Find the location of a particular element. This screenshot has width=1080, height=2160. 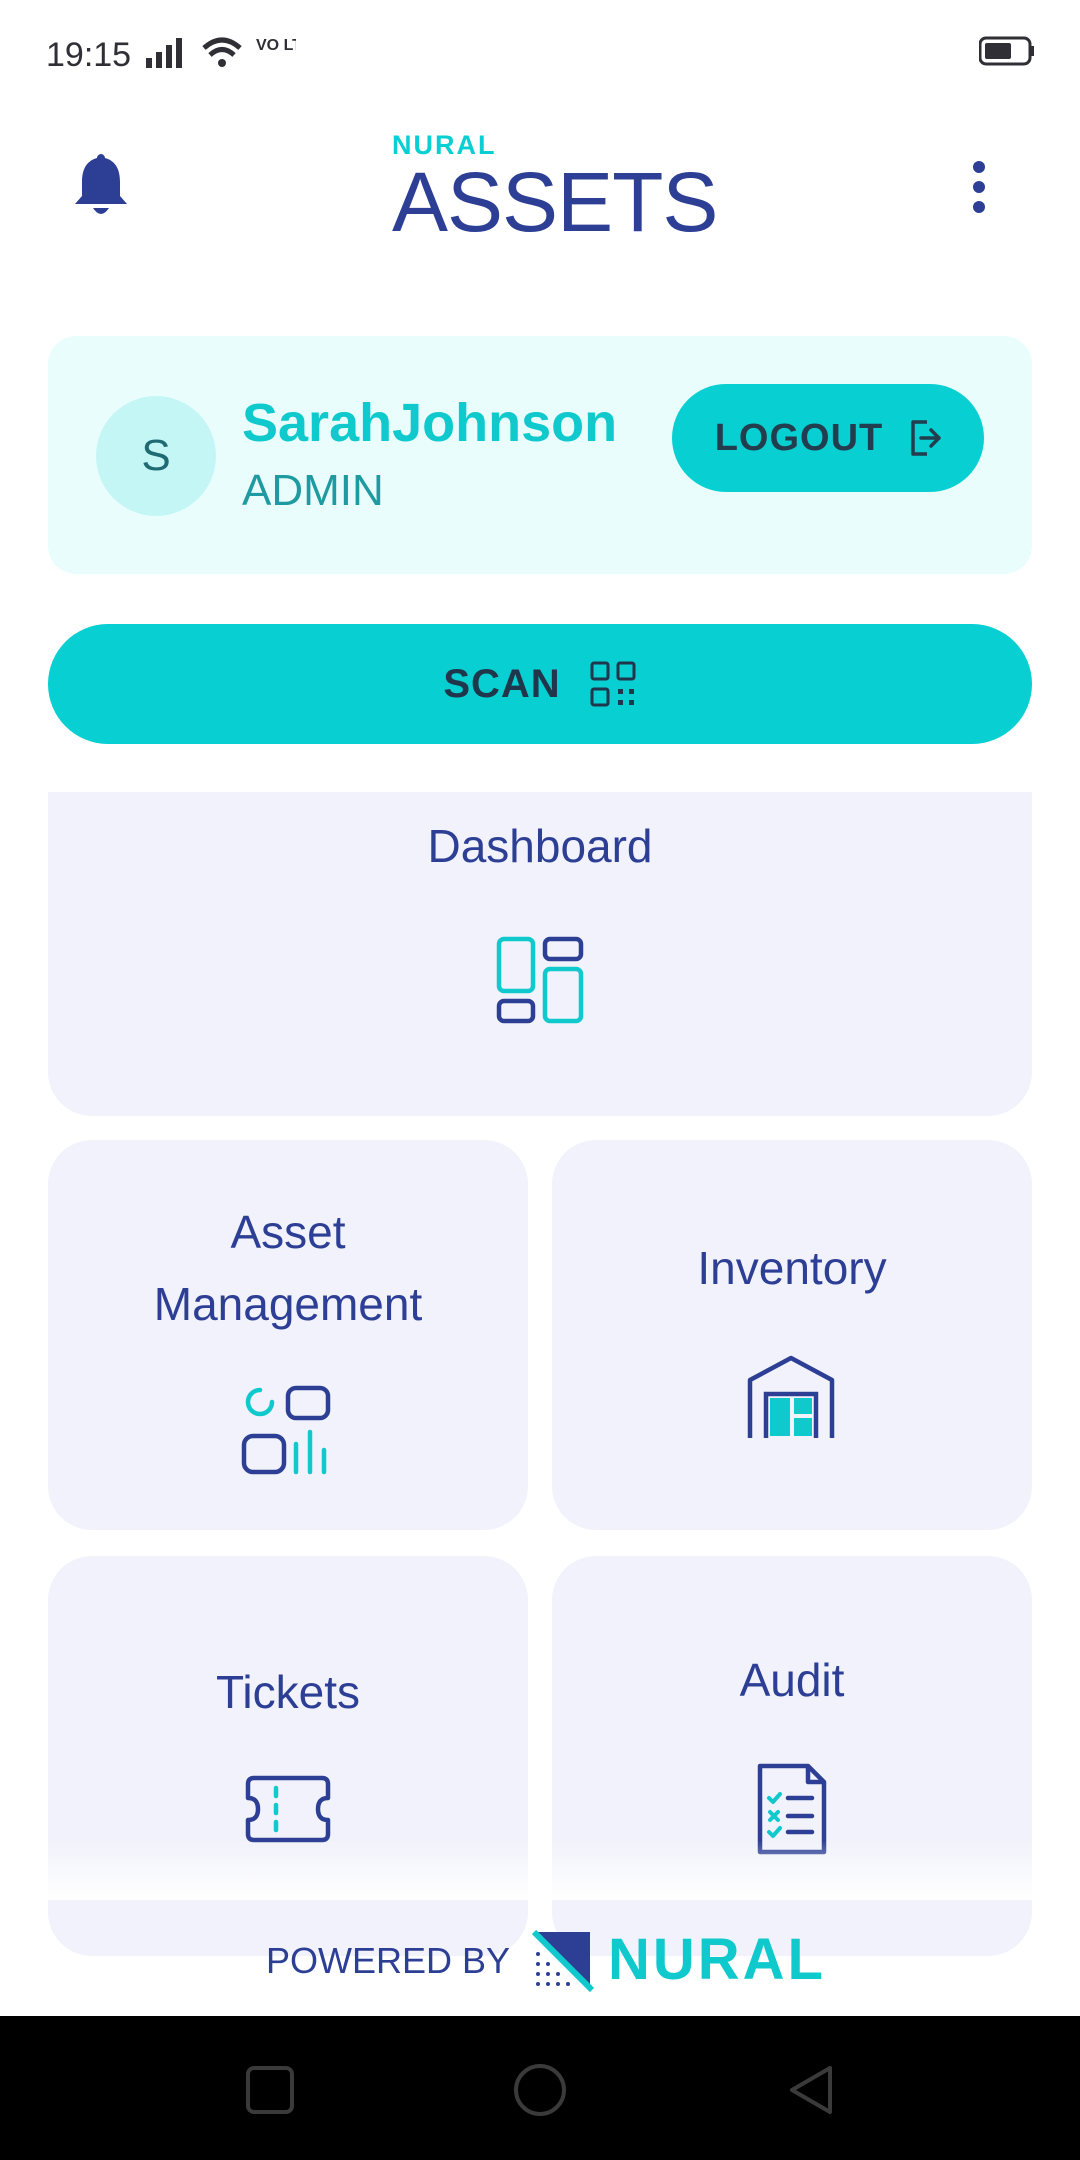

logout-button: LOGOUT is located at coordinates (828, 438).